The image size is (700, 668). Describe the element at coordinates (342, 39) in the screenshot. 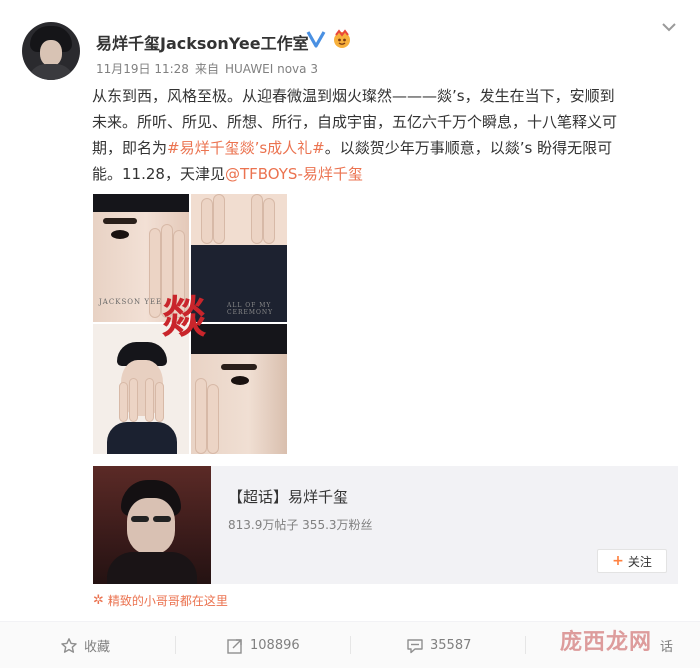

I see `member-badge-icon` at that location.